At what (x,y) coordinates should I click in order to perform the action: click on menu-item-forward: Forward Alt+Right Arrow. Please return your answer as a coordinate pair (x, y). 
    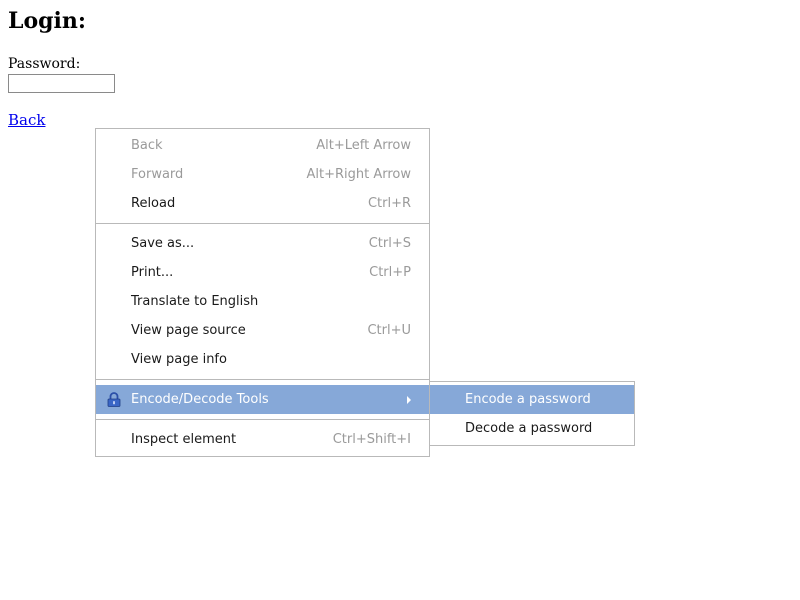
    Looking at the image, I should click on (262, 174).